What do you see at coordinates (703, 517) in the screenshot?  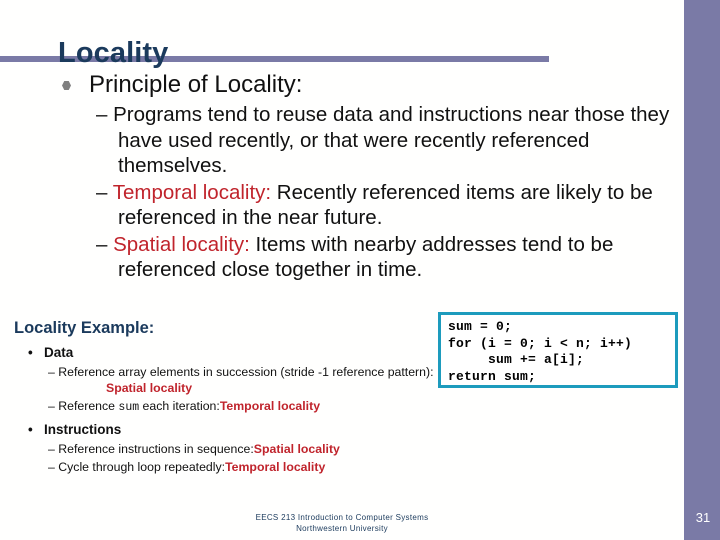 I see `page-number: 31` at bounding box center [703, 517].